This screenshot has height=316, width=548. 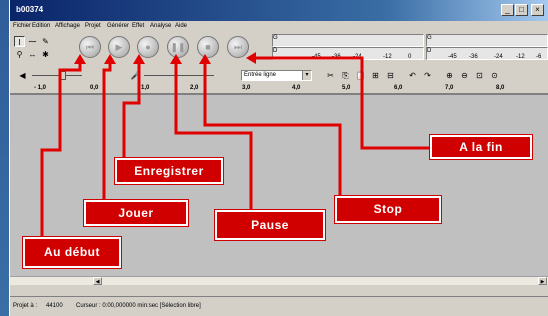 I want to click on skip-to-start-button: ⏮, so click(x=90, y=47).